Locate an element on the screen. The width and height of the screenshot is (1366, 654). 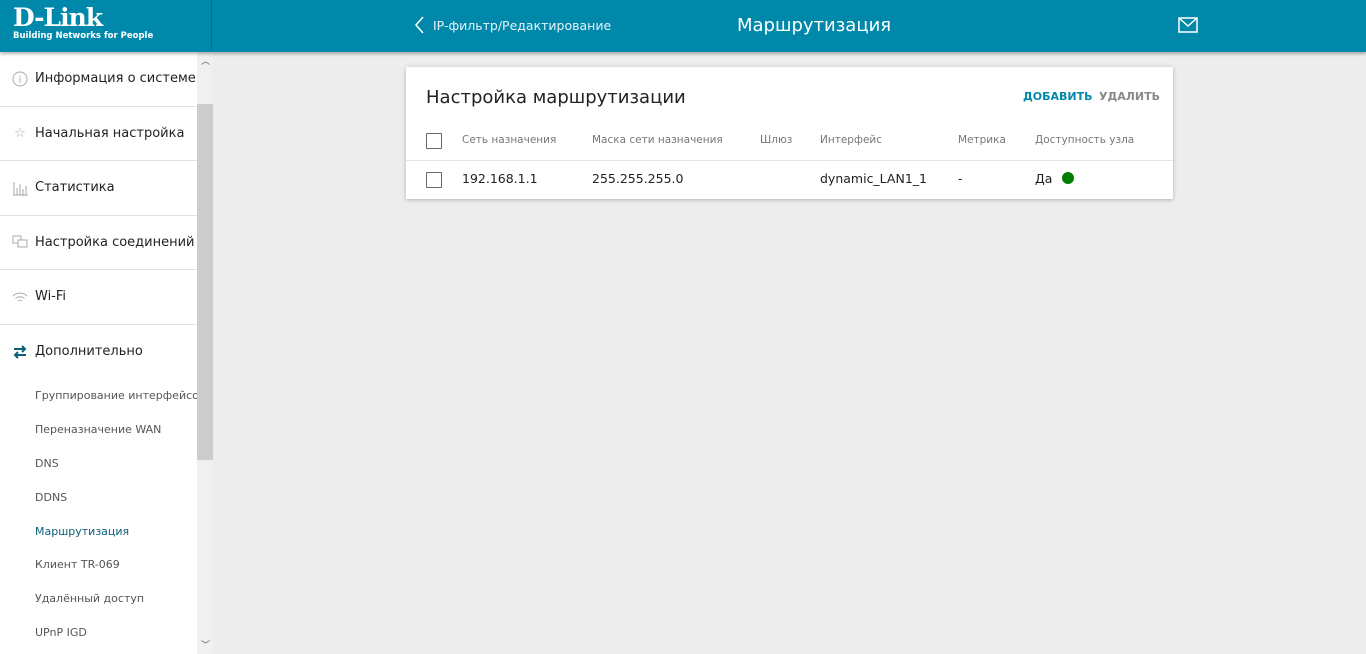
status-dot-icon is located at coordinates (1068, 178).